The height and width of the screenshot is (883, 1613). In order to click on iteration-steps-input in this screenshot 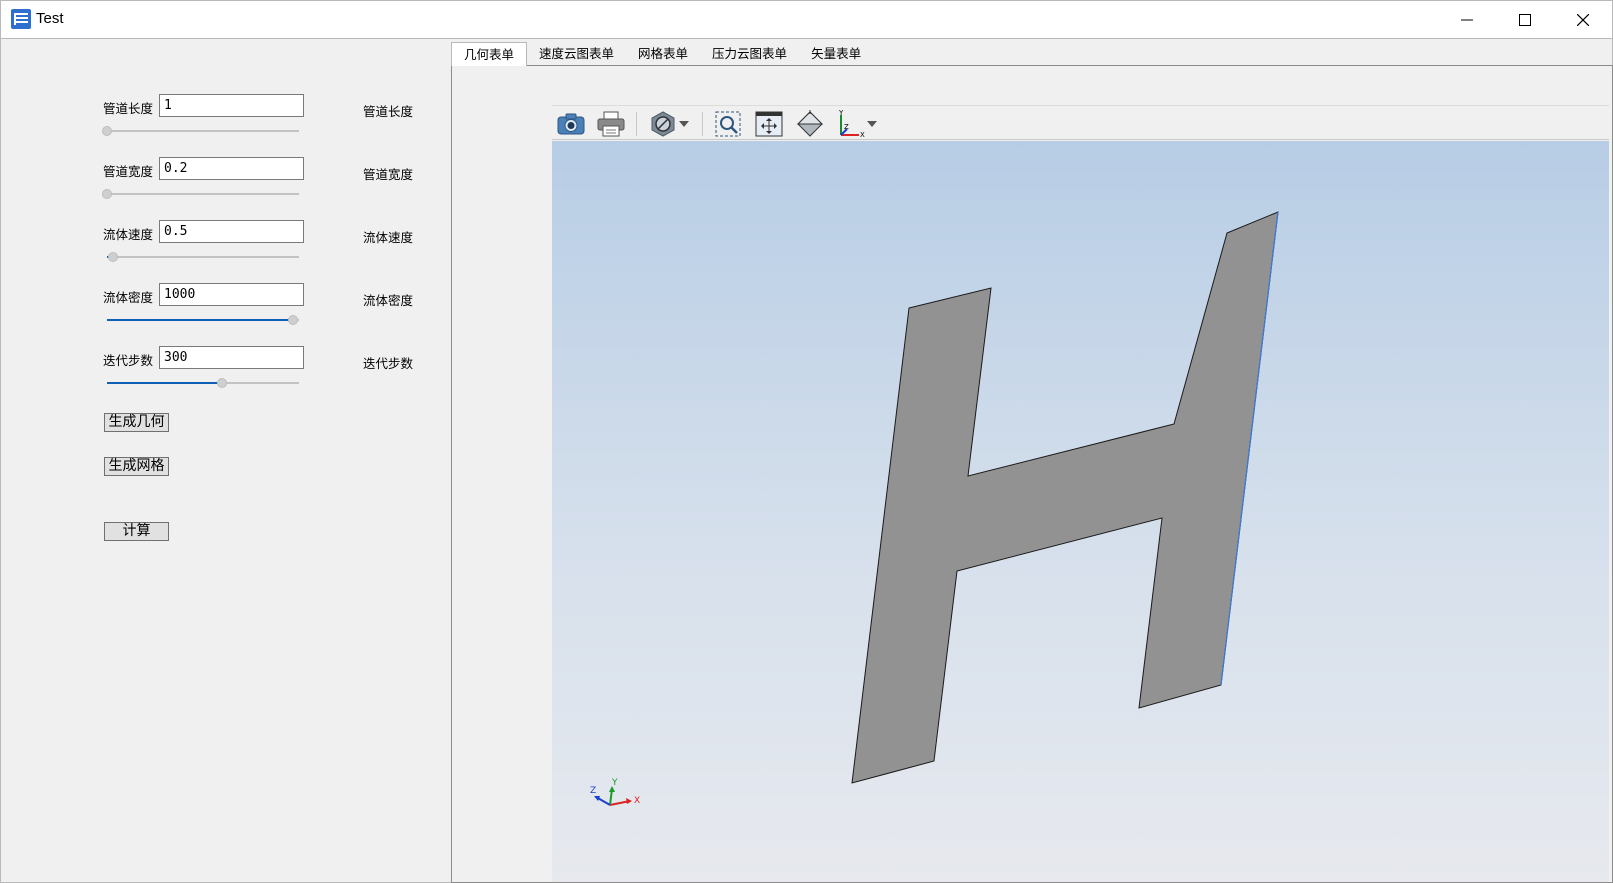, I will do `click(231, 357)`.